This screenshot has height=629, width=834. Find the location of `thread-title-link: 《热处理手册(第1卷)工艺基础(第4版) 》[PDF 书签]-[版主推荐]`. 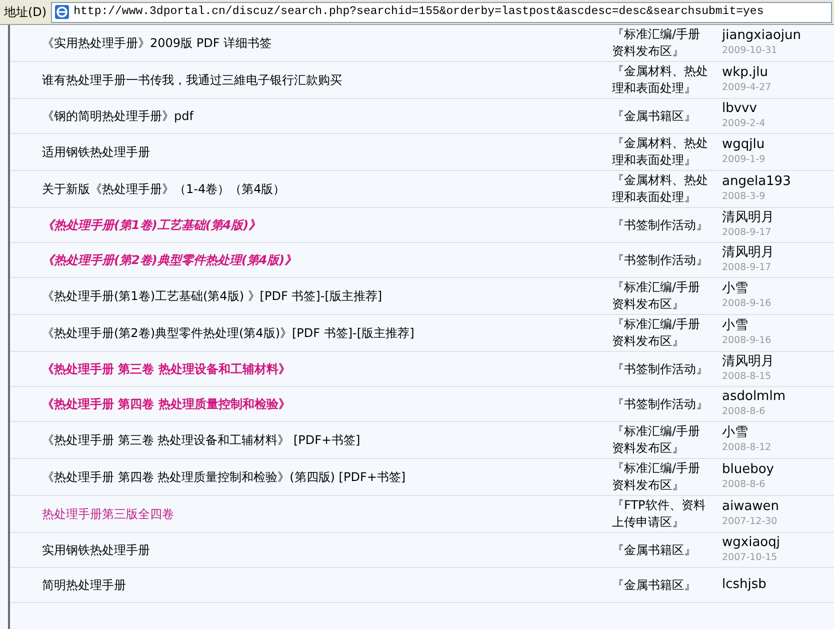

thread-title-link: 《热处理手册(第1卷)工艺基础(第4版) 》[PDF 书签]-[版主推荐] is located at coordinates (212, 296).